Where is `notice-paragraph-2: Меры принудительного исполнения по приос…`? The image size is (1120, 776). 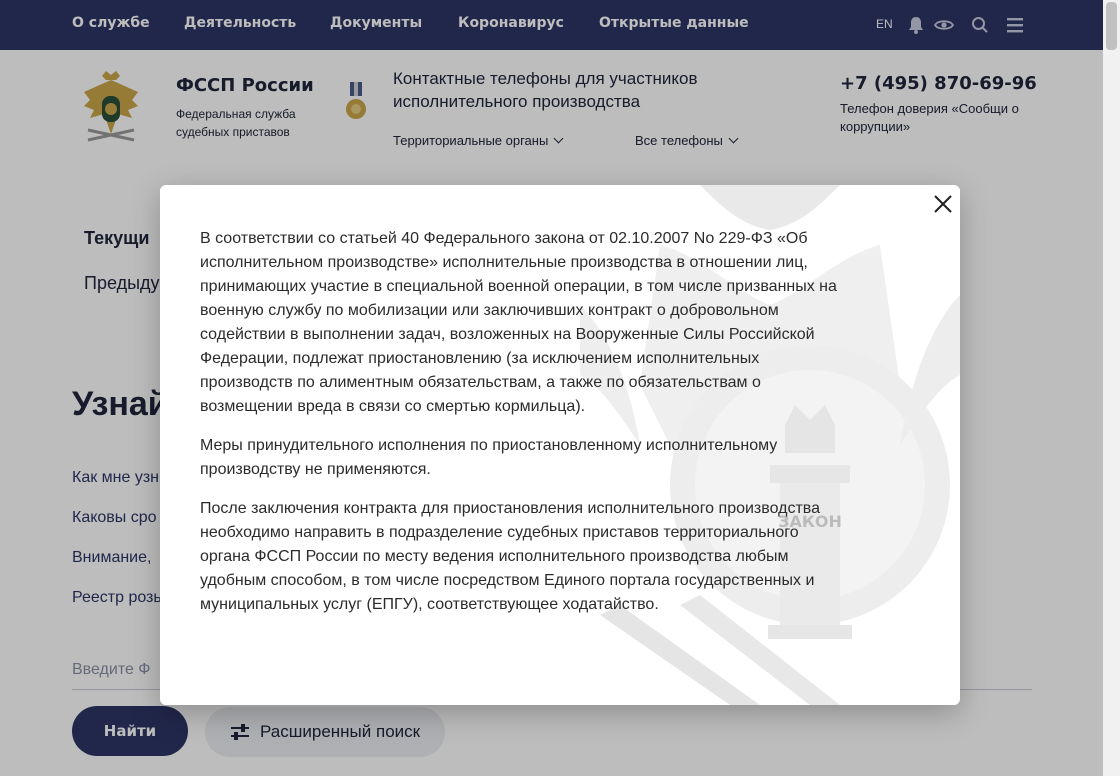
notice-paragraph-2: Меры принудительного исполнения по приос… is located at coordinates (489, 457).